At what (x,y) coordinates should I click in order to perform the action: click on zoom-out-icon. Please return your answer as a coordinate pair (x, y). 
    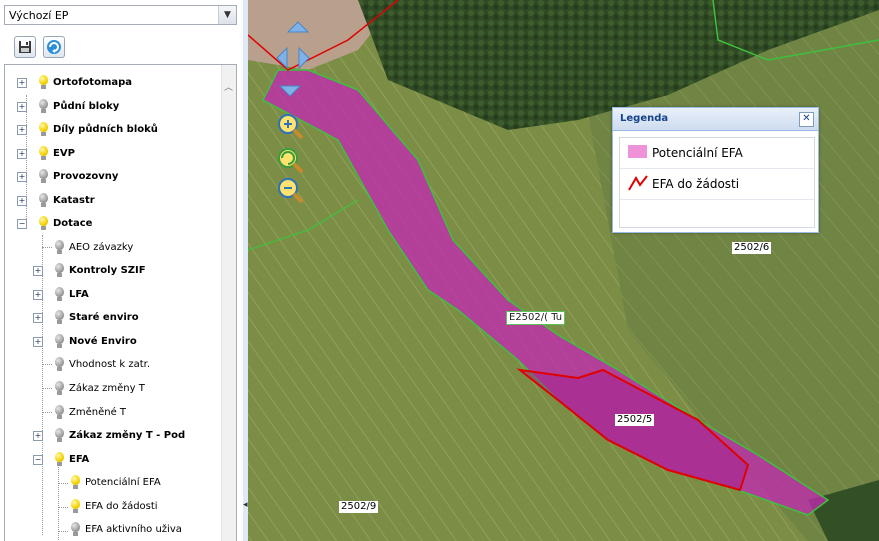
    Looking at the image, I should click on (291, 191).